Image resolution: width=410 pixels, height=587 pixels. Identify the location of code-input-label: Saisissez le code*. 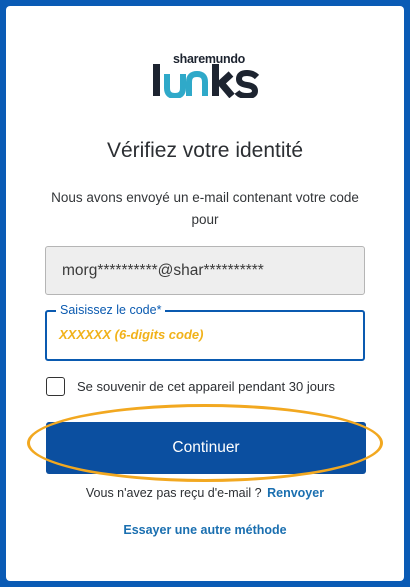
(111, 310).